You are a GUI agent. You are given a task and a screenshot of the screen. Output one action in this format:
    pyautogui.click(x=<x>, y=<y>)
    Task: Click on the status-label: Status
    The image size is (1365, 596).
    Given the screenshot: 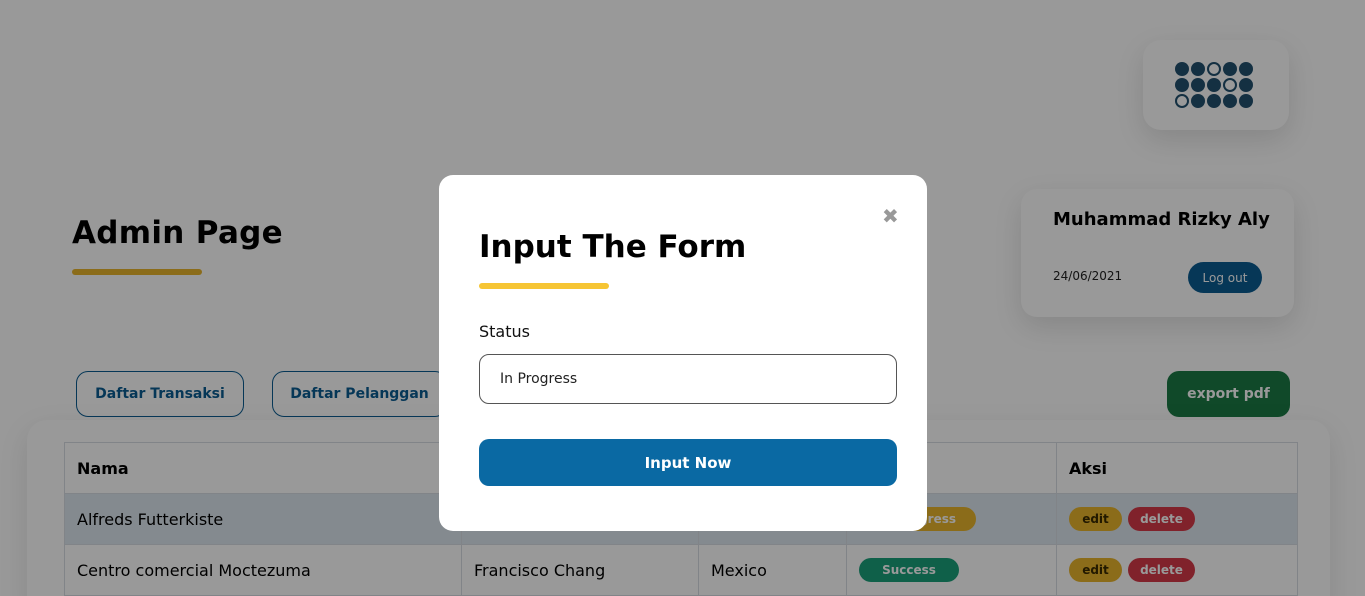 What is the action you would take?
    pyautogui.click(x=504, y=331)
    